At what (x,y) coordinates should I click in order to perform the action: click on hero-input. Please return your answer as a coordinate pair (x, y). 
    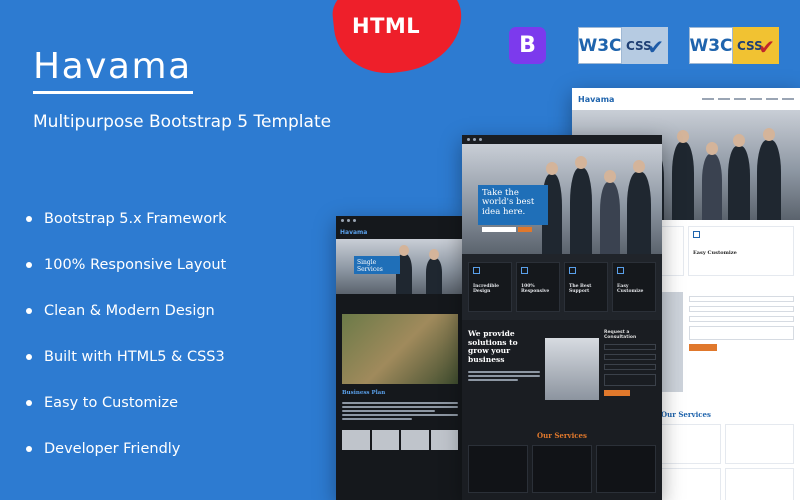
    Looking at the image, I should click on (499, 230).